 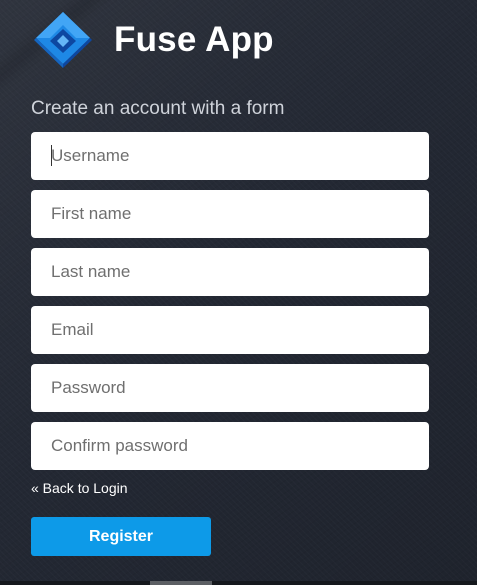 I want to click on app-title: Fuse App, so click(x=194, y=39).